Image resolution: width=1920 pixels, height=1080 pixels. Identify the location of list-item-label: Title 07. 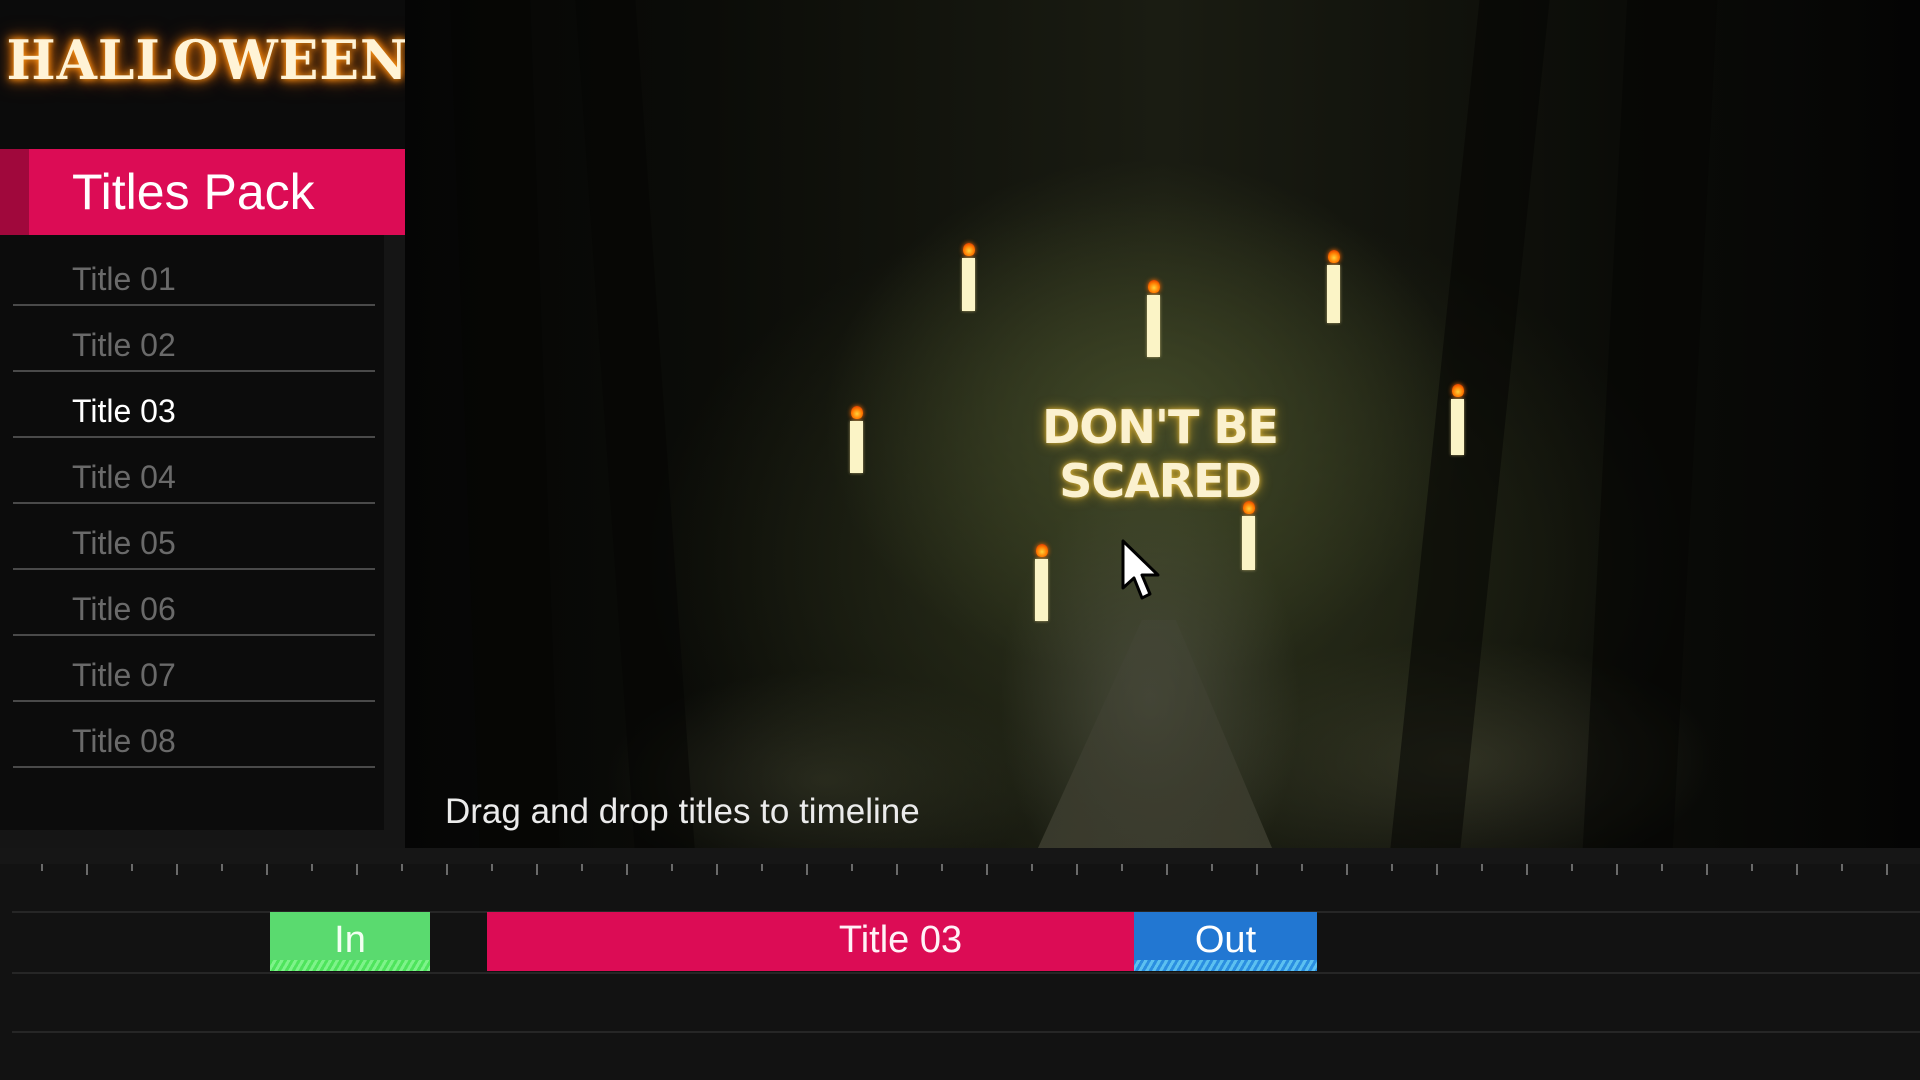
(124, 675).